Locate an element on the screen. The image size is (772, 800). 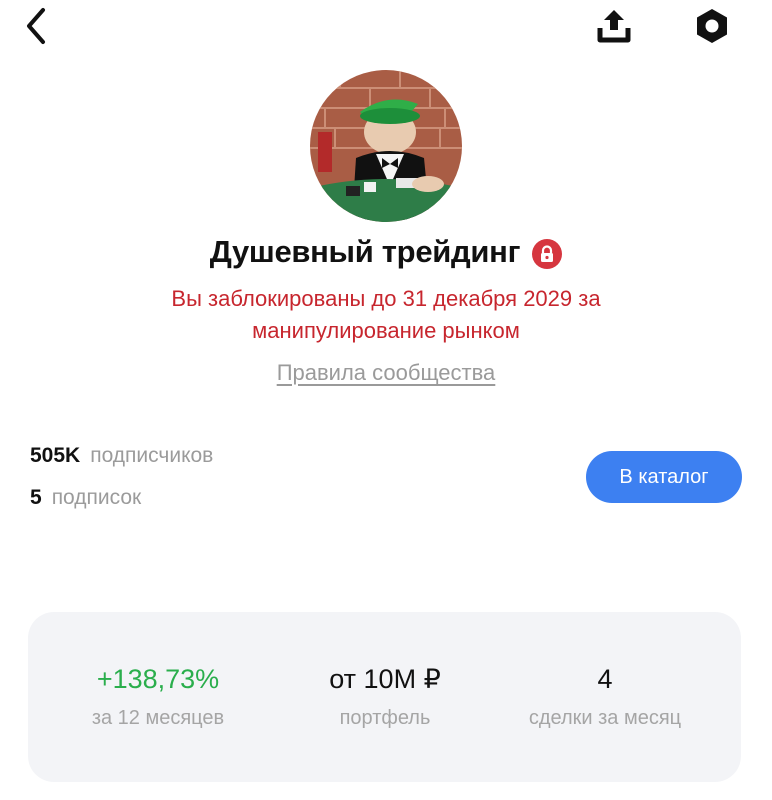
metric-value: от 10M ₽ is located at coordinates (385, 679).